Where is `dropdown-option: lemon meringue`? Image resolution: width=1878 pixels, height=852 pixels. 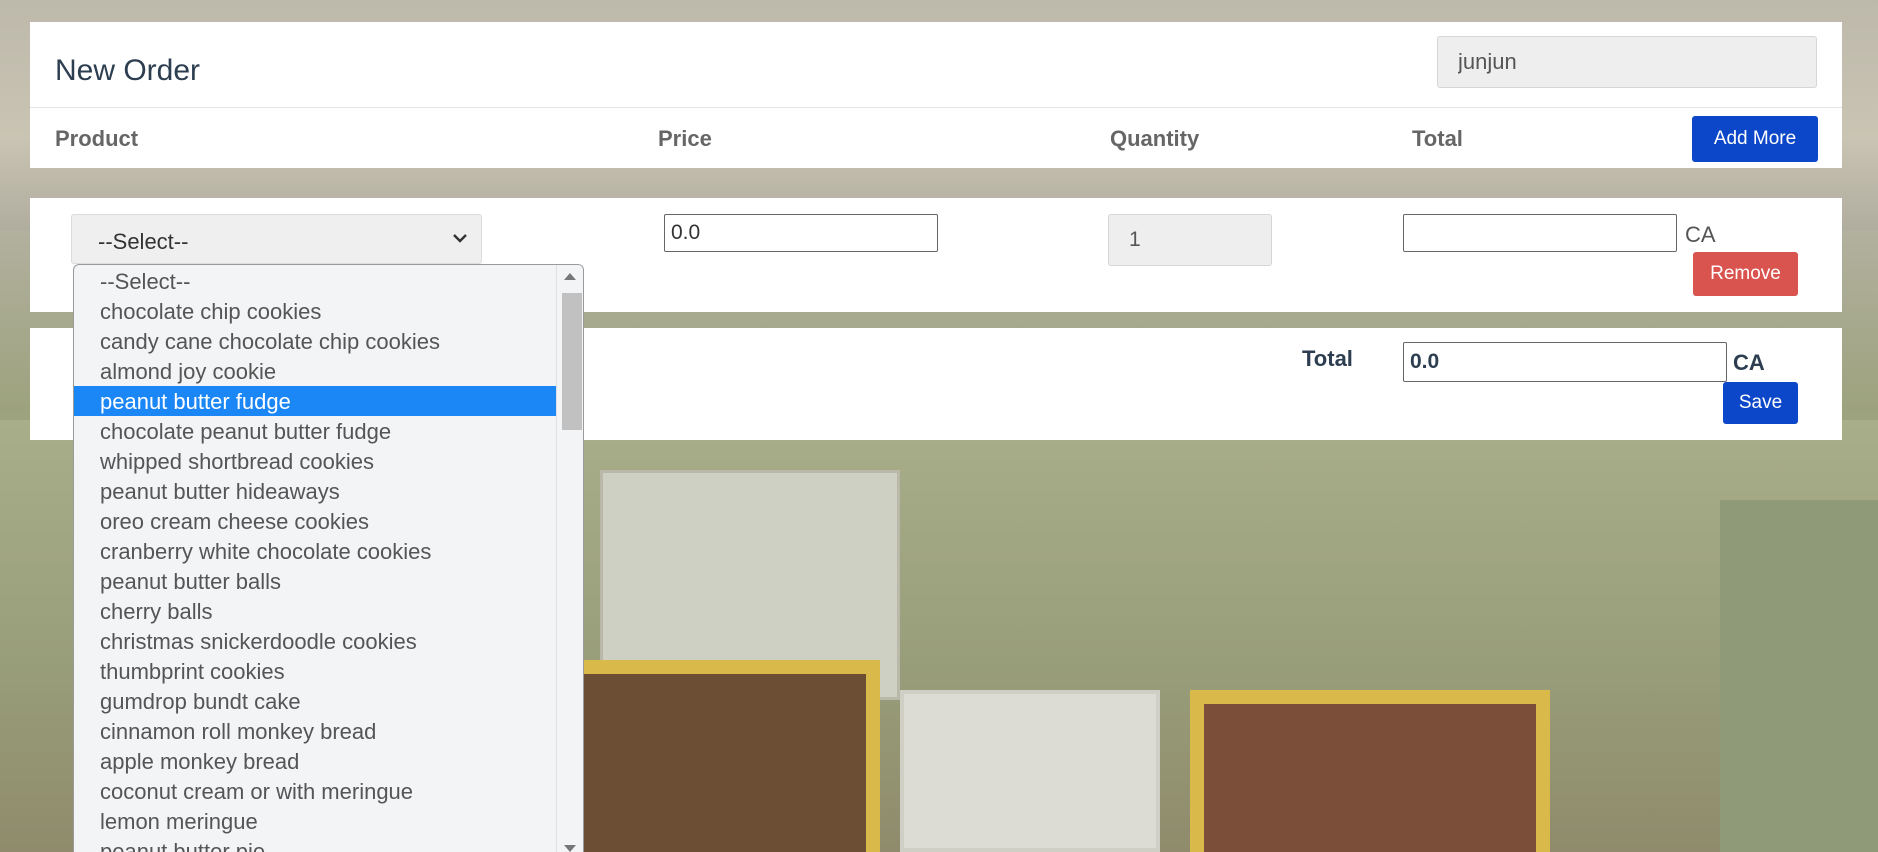 dropdown-option: lemon meringue is located at coordinates (315, 821).